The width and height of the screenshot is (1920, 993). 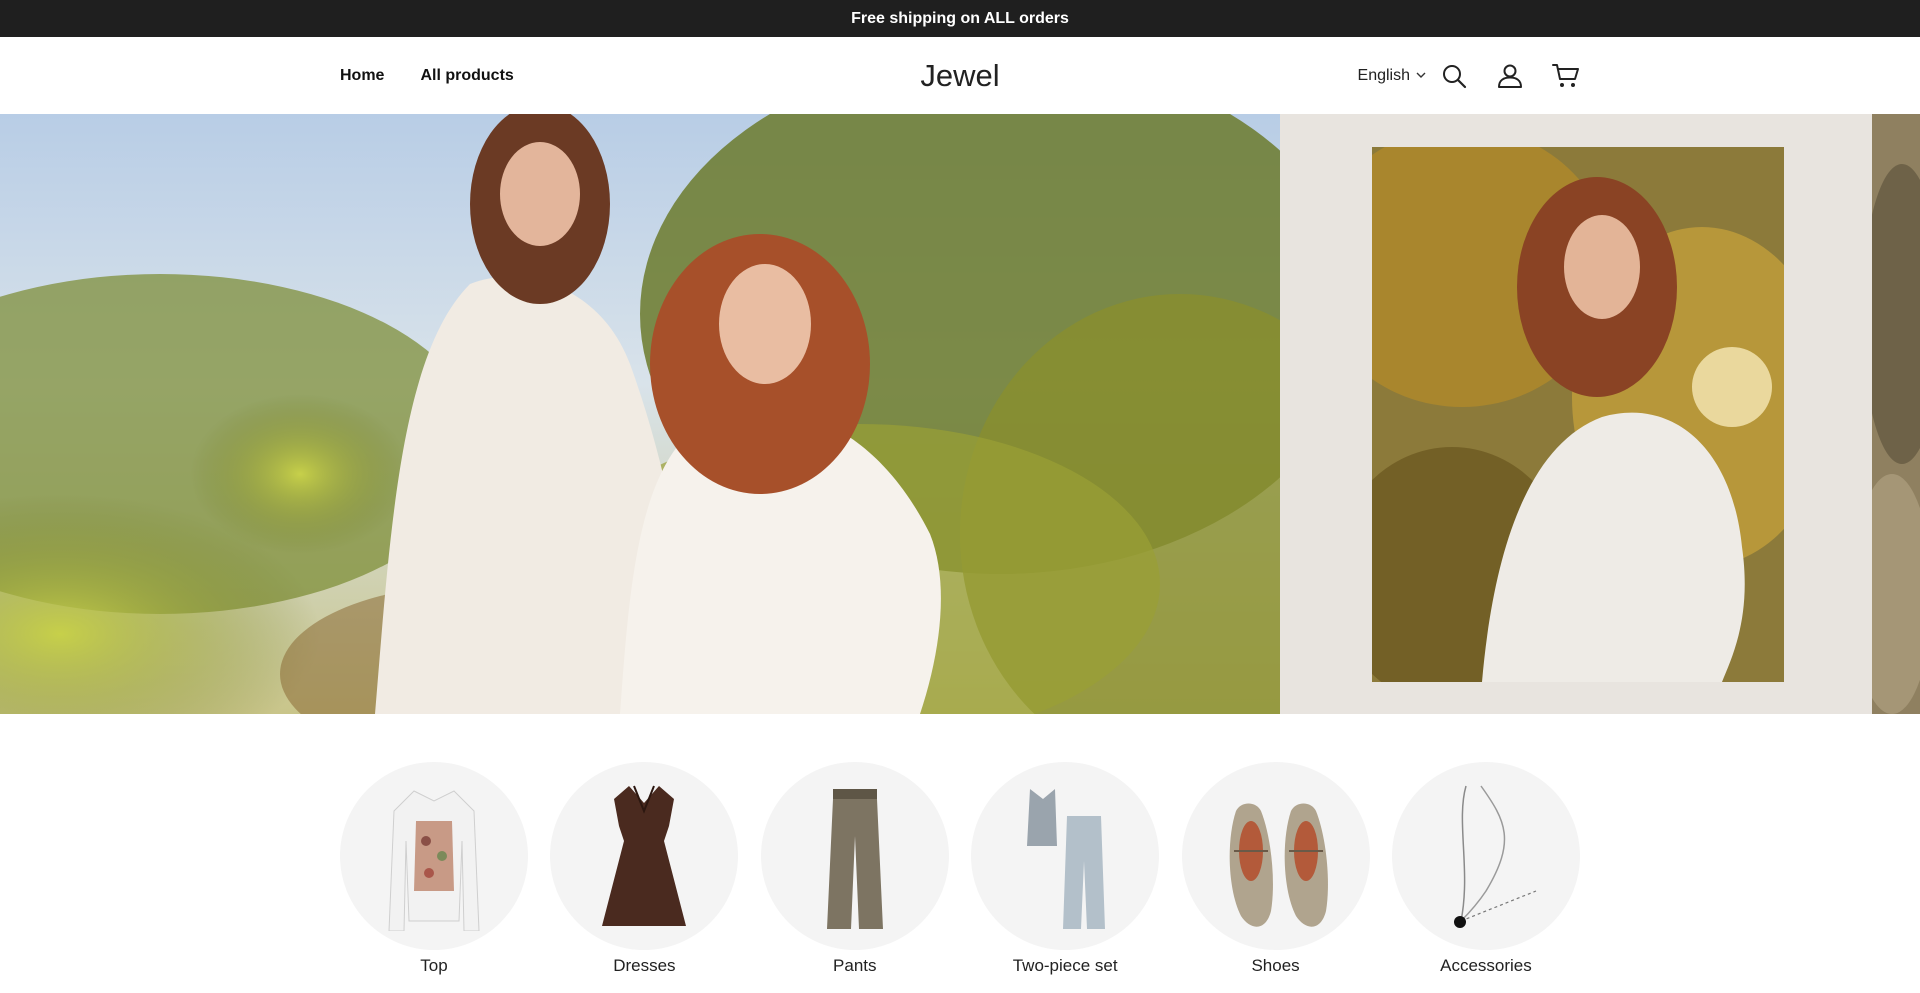 I want to click on category-label: Two-piece set, so click(x=1065, y=965).